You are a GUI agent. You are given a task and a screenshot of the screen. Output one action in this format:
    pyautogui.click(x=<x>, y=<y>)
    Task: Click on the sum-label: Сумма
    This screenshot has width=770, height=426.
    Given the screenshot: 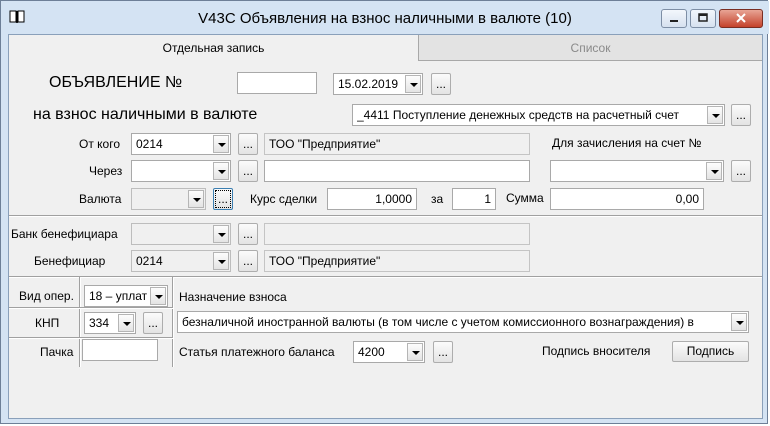 What is the action you would take?
    pyautogui.click(x=525, y=198)
    